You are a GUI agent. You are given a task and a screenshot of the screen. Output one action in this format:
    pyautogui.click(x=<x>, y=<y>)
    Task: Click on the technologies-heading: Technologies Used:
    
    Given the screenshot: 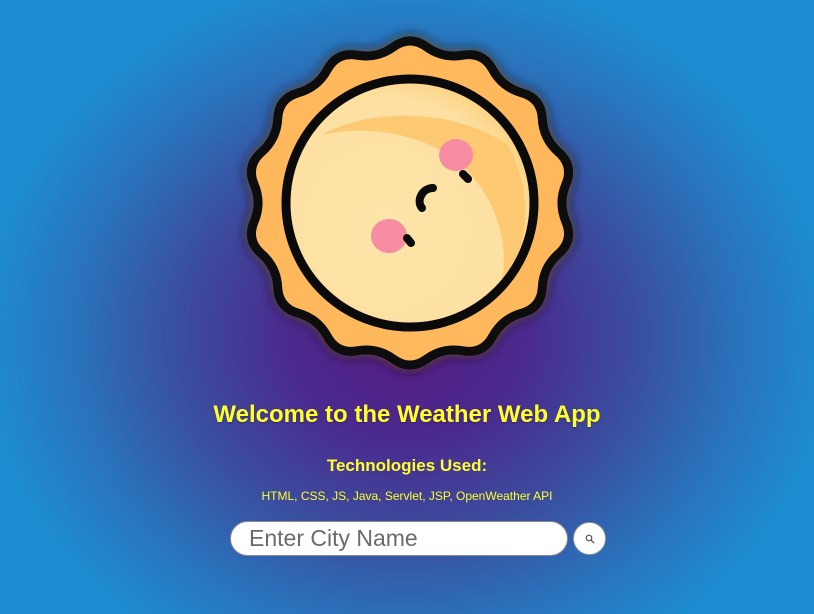 What is the action you would take?
    pyautogui.click(x=407, y=465)
    